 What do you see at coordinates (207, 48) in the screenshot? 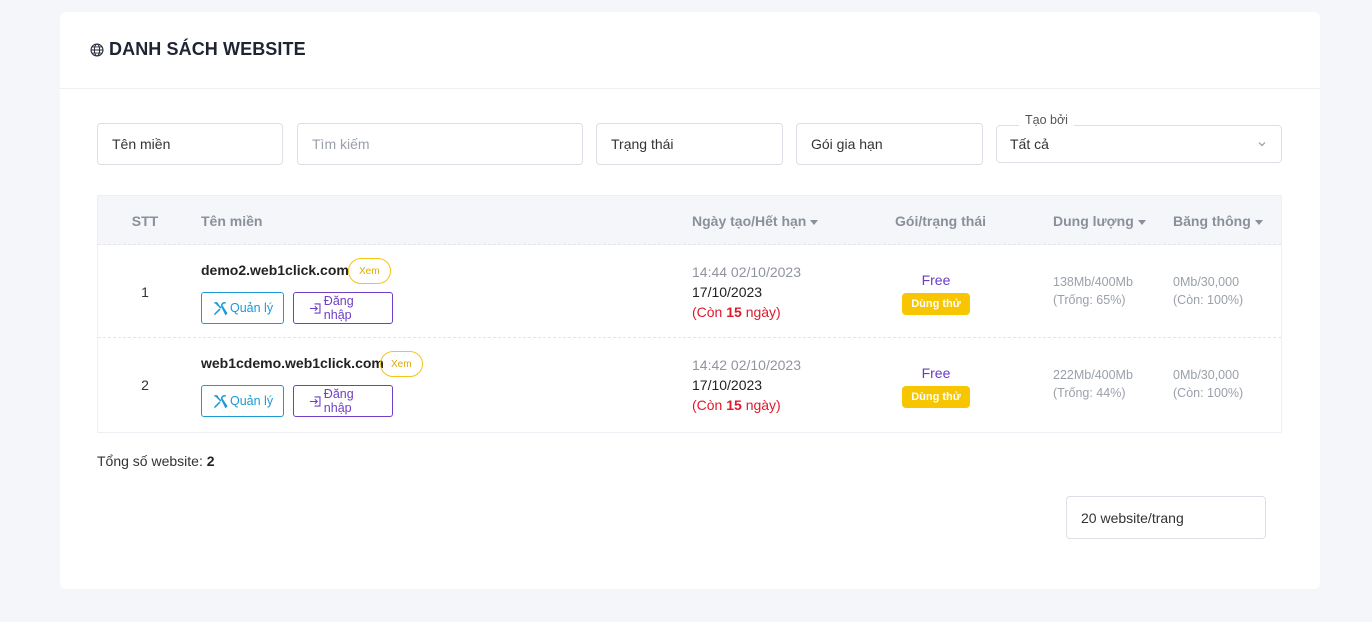
I see `page-title-text: DANH SÁCH WEBSITE` at bounding box center [207, 48].